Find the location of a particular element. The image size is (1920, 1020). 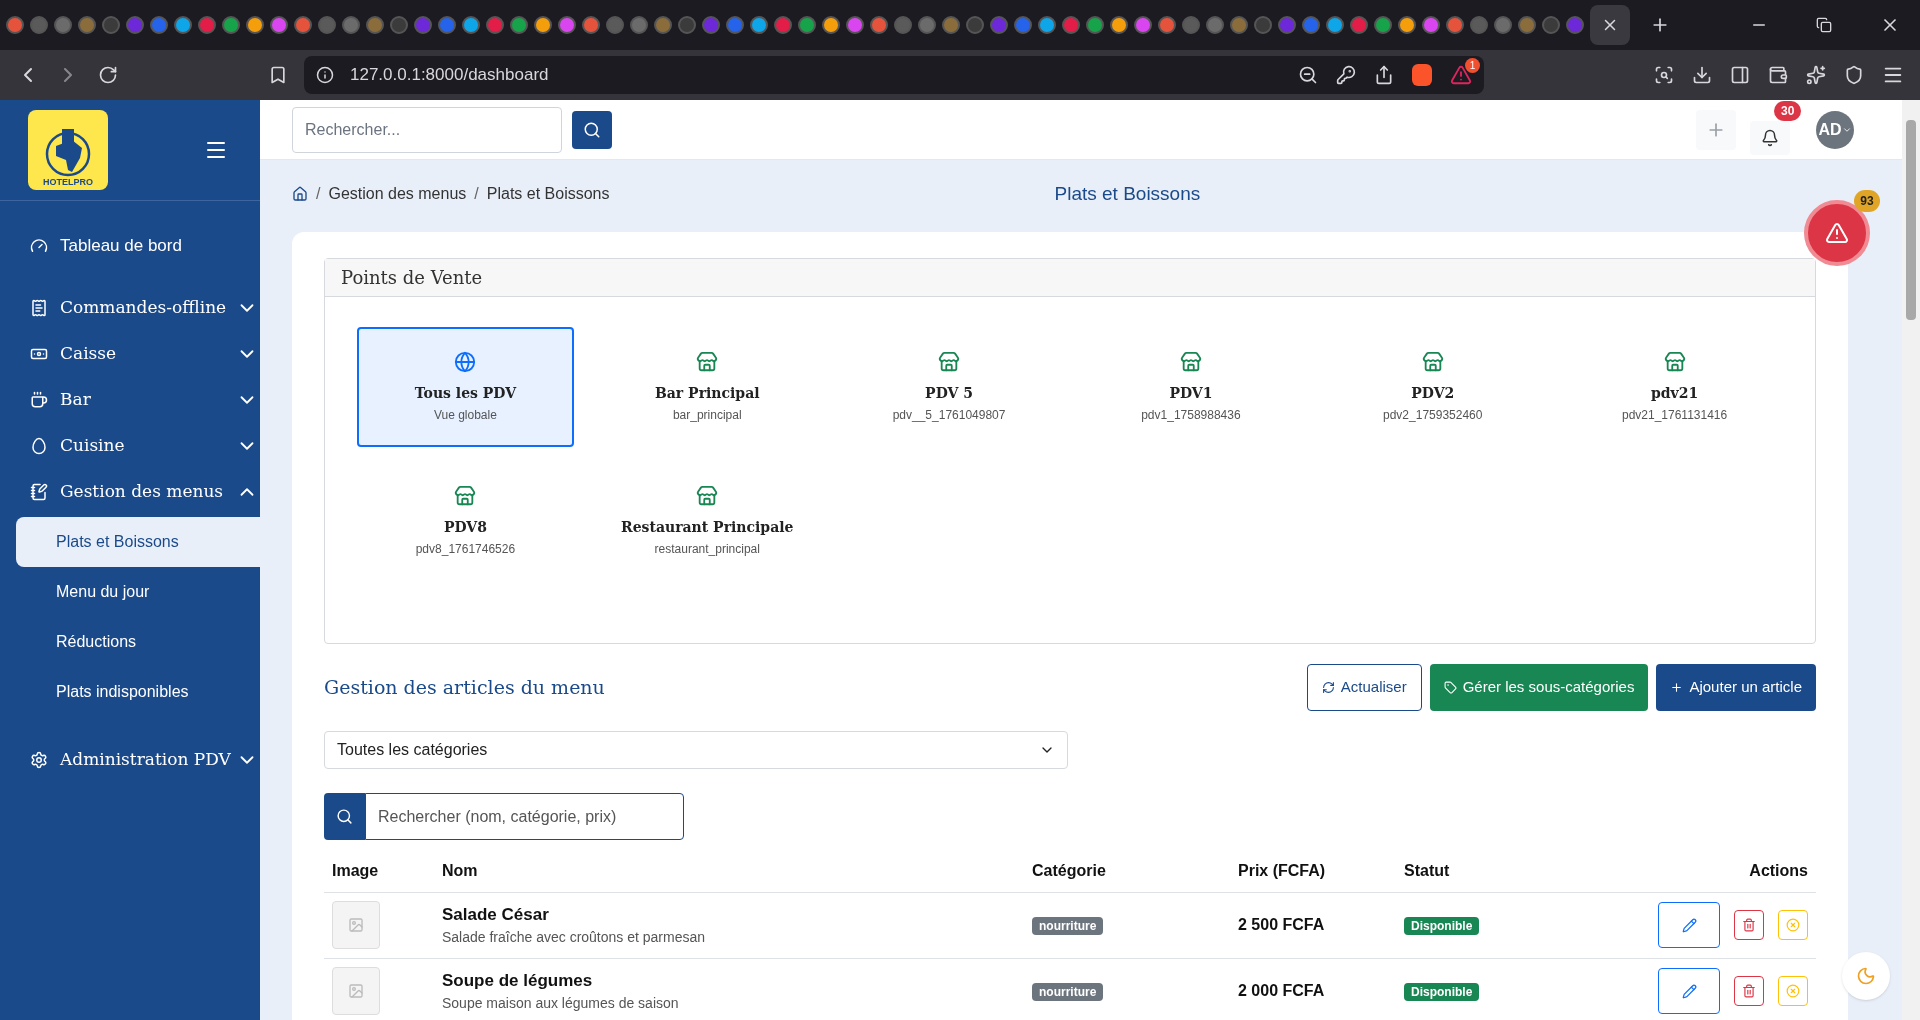

zoom-out-icon is located at coordinates (1308, 75).